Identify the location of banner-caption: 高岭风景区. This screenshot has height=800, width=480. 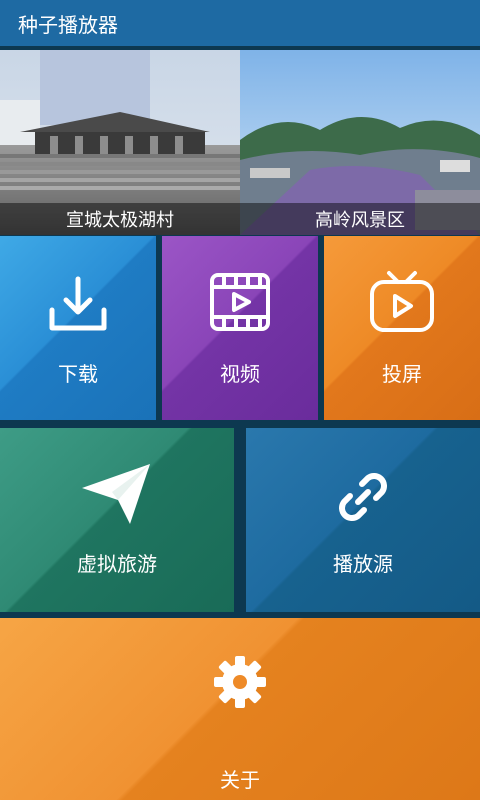
(360, 219).